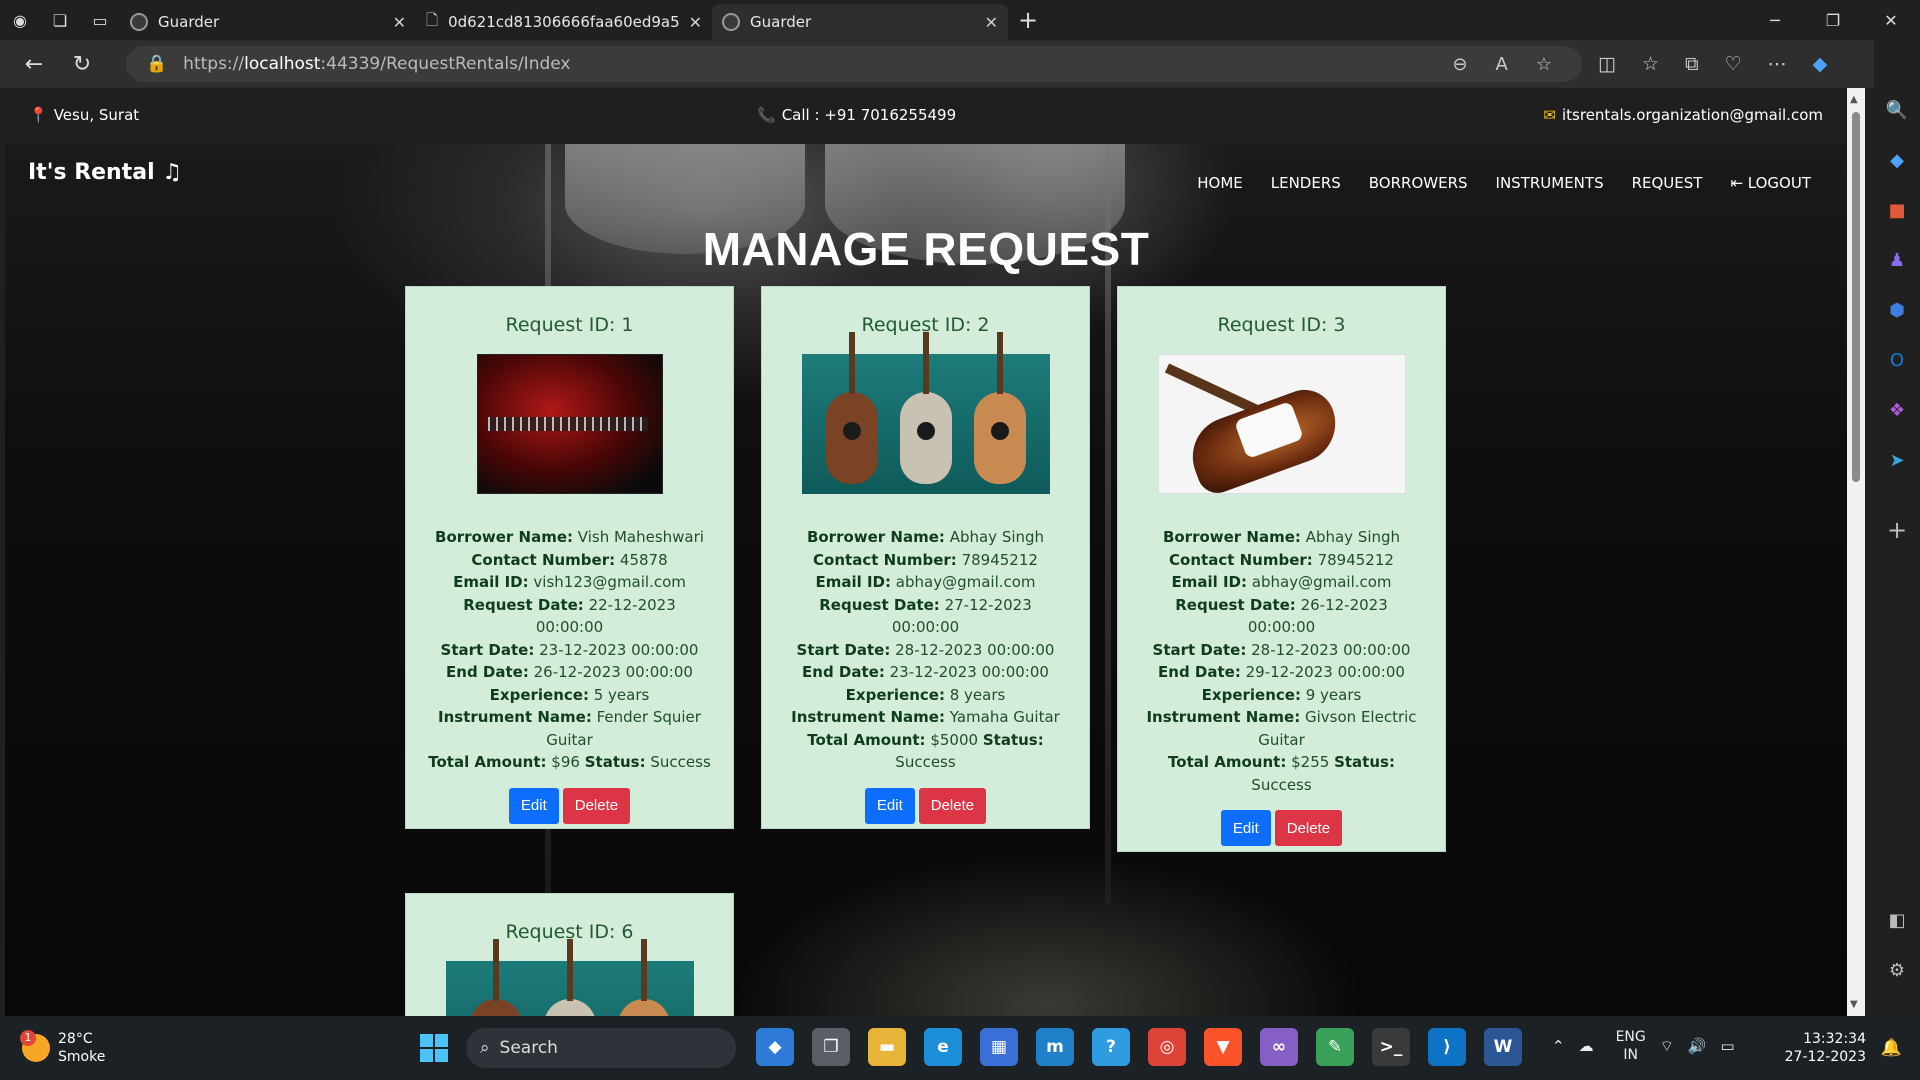 The height and width of the screenshot is (1080, 1920). I want to click on nav-home: HOME, so click(1220, 183).